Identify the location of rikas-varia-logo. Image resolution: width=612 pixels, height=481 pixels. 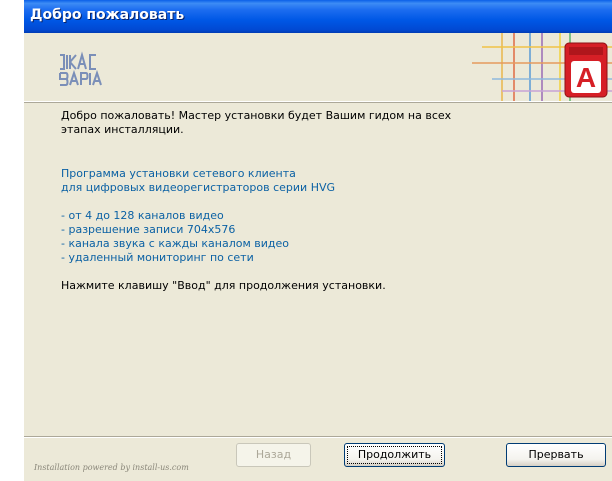
(80, 68).